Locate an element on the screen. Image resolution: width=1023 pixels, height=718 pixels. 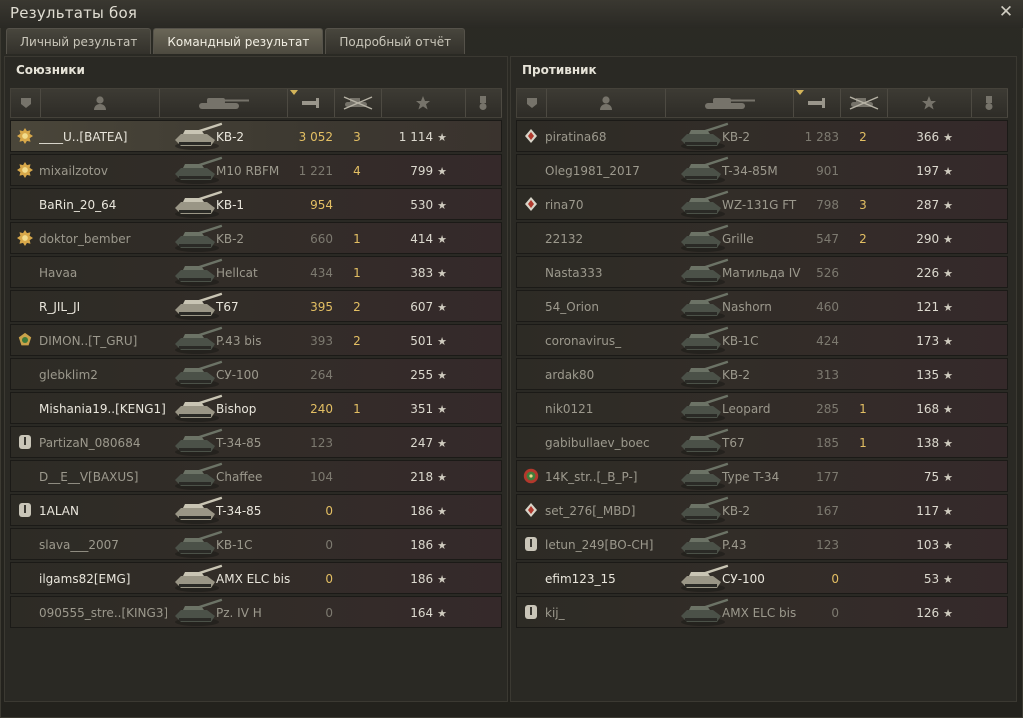
ally-player-row: ____U..[BATEA] KB-2 3 052 3 1 114 ★ is located at coordinates (256, 136).